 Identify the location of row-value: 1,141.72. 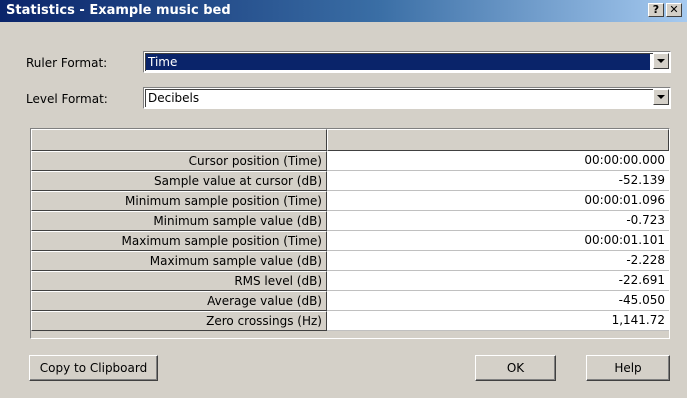
(498, 321).